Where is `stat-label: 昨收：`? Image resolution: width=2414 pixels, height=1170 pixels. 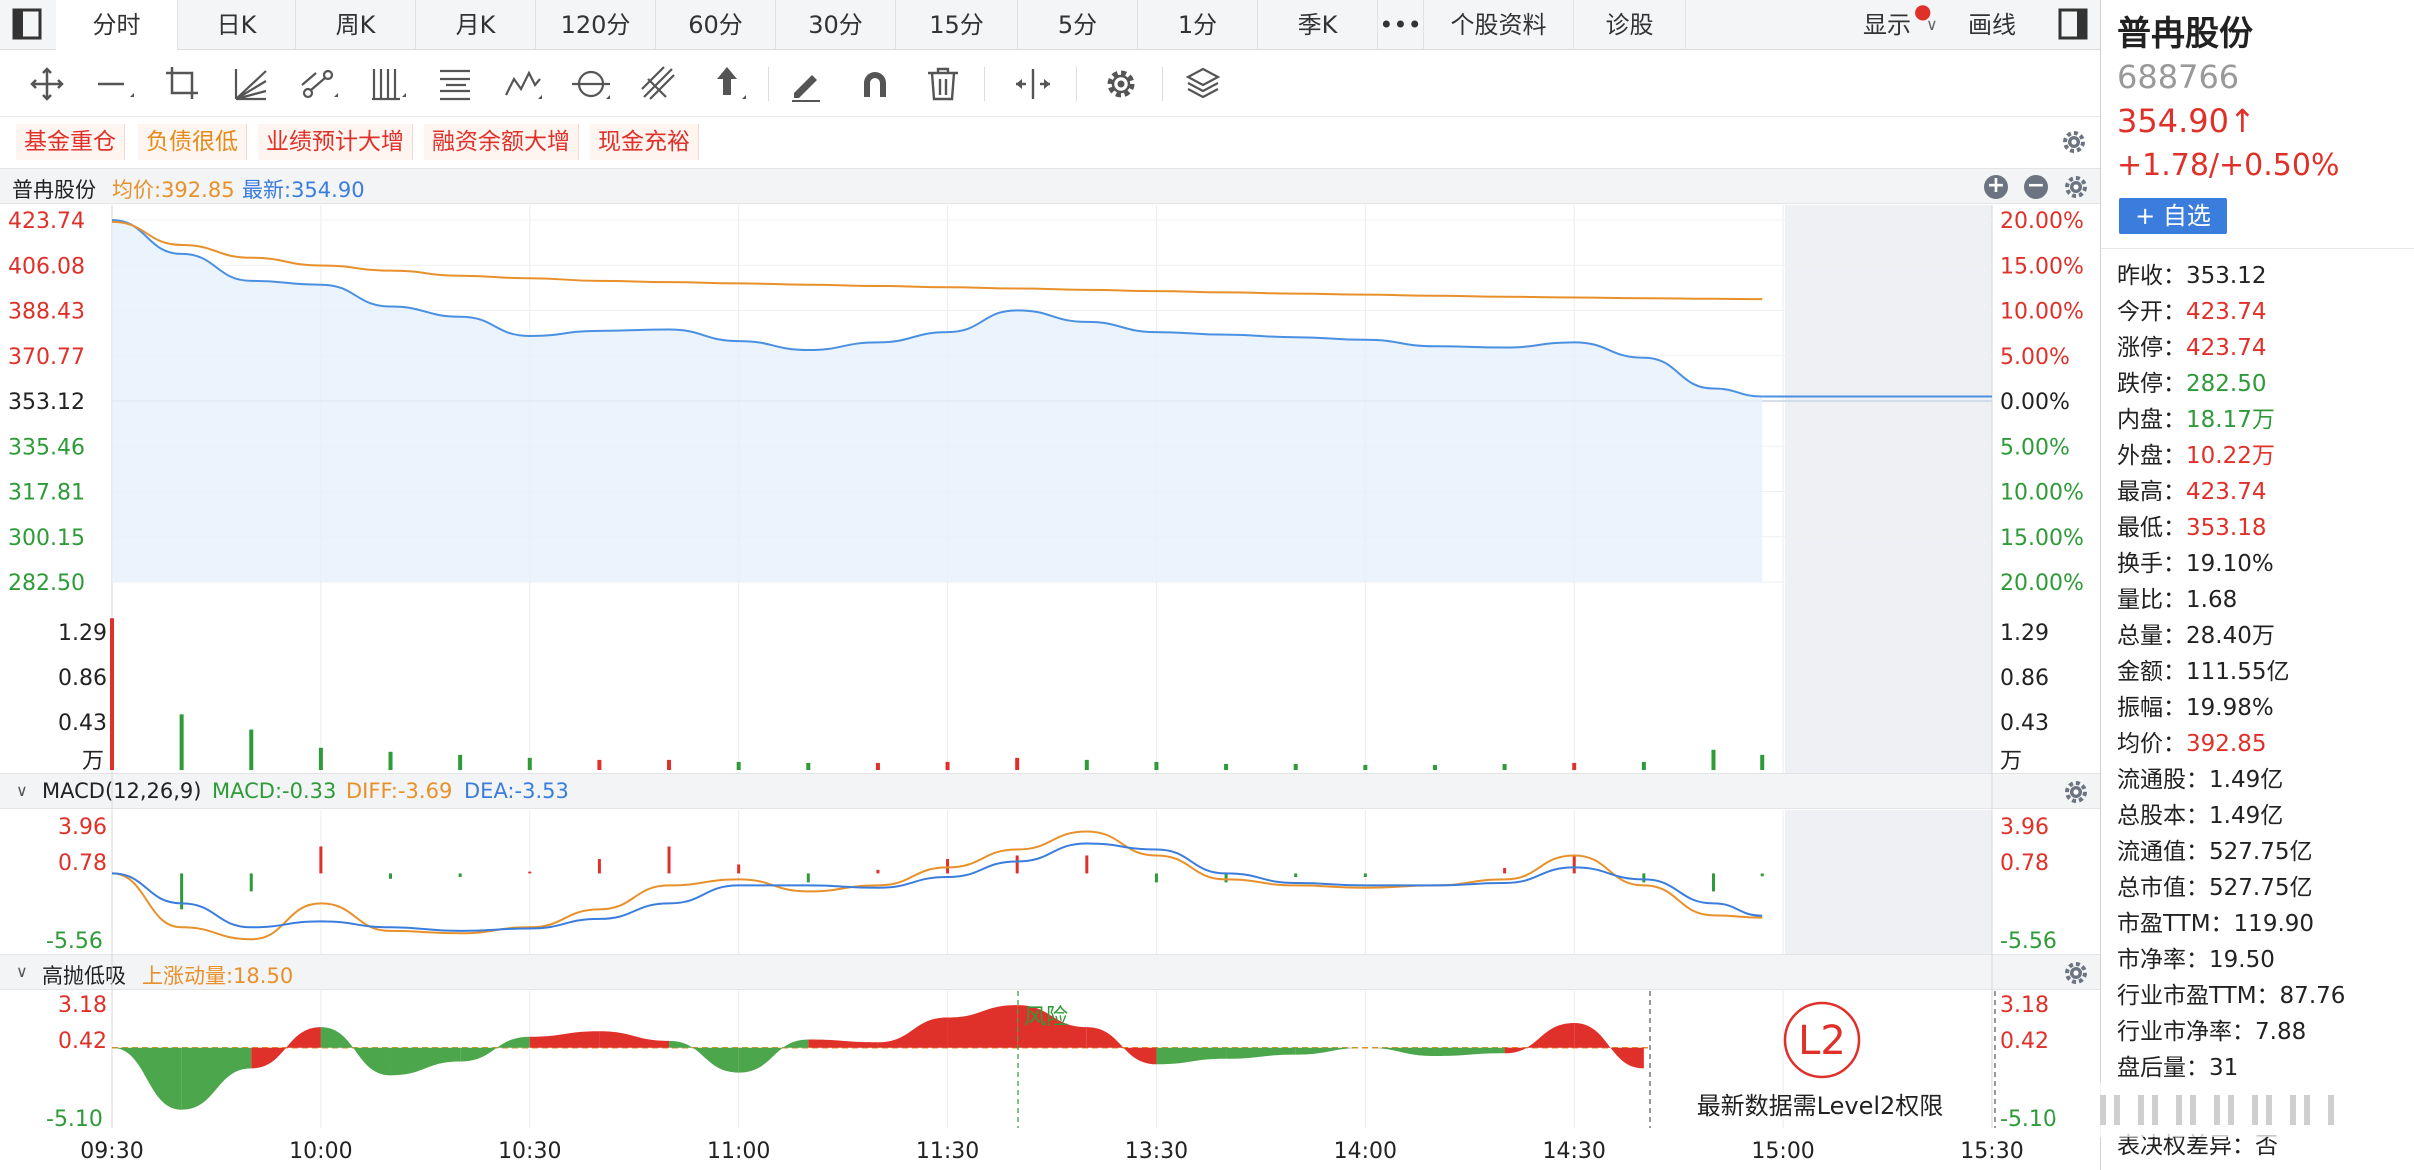 stat-label: 昨收： is located at coordinates (2151, 276).